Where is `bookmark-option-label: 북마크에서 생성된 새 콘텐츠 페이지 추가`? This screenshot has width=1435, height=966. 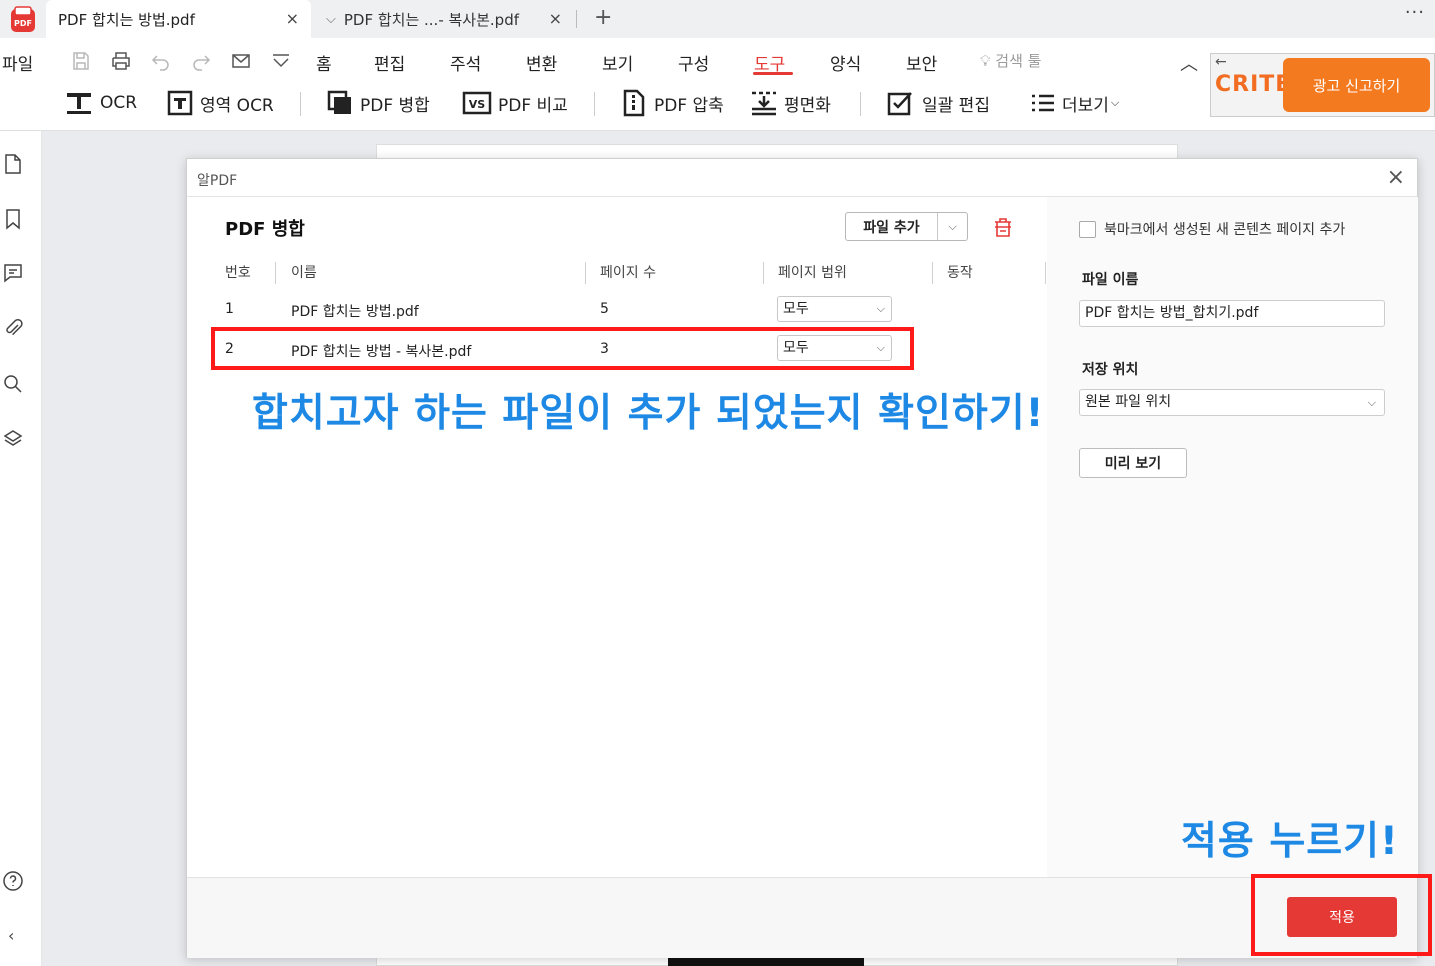 bookmark-option-label: 북마크에서 생성된 새 콘텐츠 페이지 추가 is located at coordinates (1225, 230).